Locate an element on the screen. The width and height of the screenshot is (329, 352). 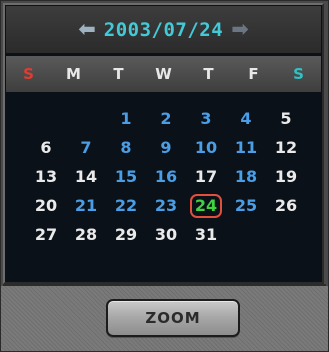
day-number: 31 is located at coordinates (206, 234).